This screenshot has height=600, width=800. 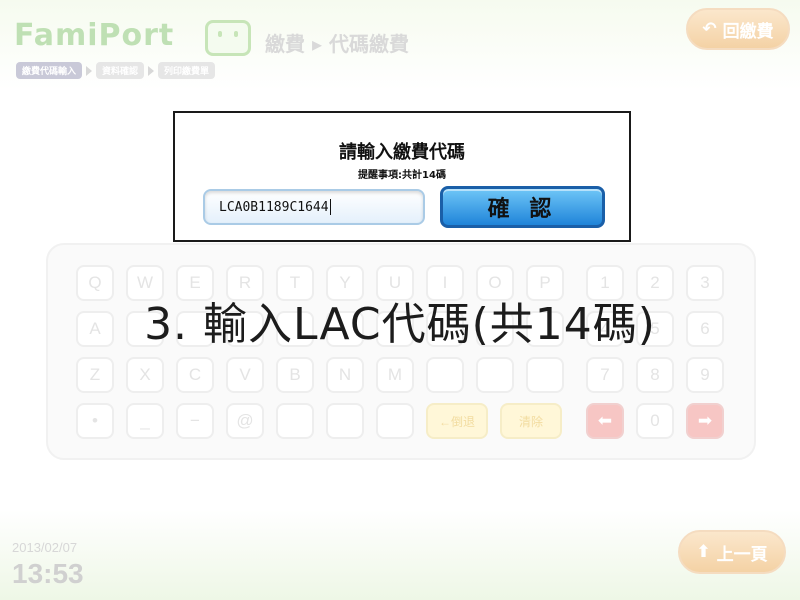 I want to click on keyboard-key: M, so click(x=395, y=375).